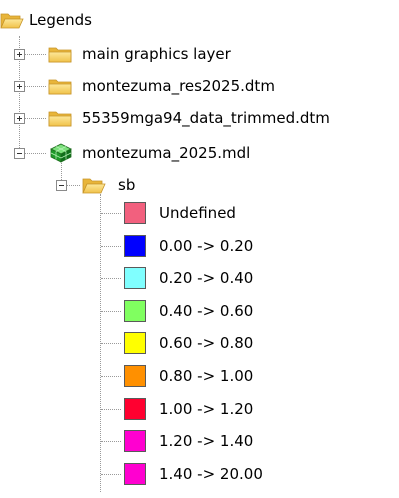 This screenshot has width=399, height=498. Describe the element at coordinates (206, 376) in the screenshot. I see `legend-item-label: 0.80 -> 1.00` at that location.